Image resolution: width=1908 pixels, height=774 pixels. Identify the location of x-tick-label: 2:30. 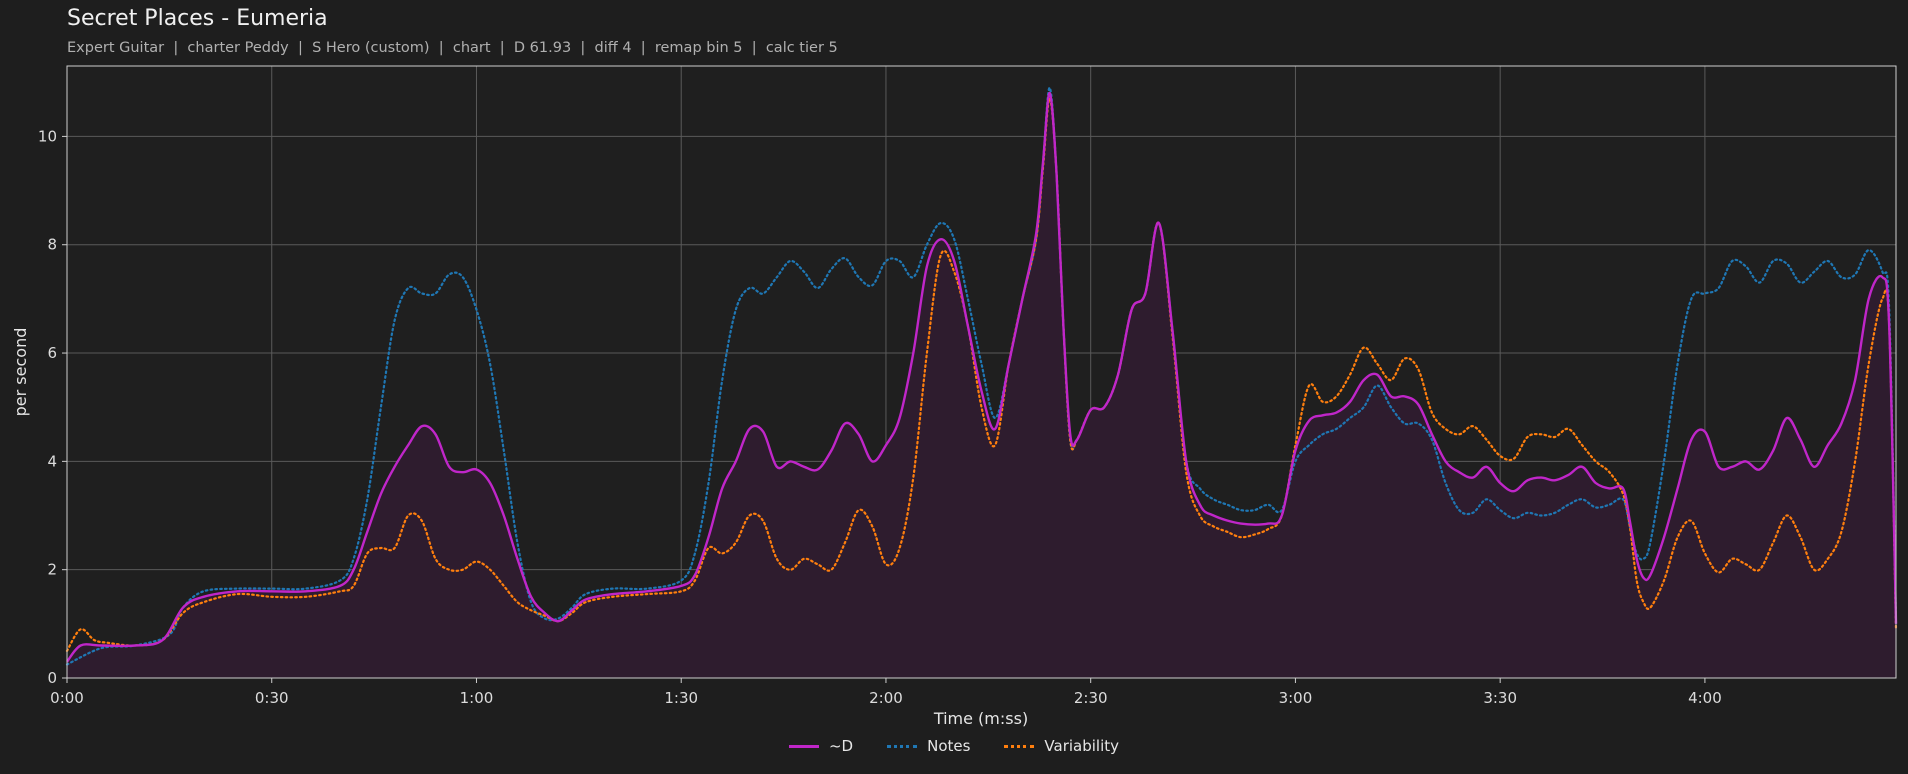
(1091, 698).